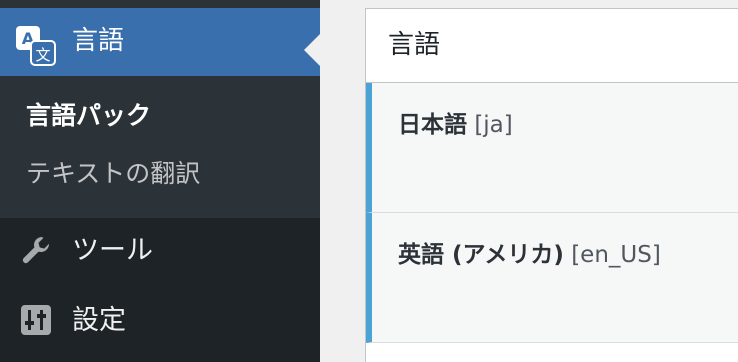 This screenshot has width=738, height=362. I want to click on wrench-icon, so click(37, 253).